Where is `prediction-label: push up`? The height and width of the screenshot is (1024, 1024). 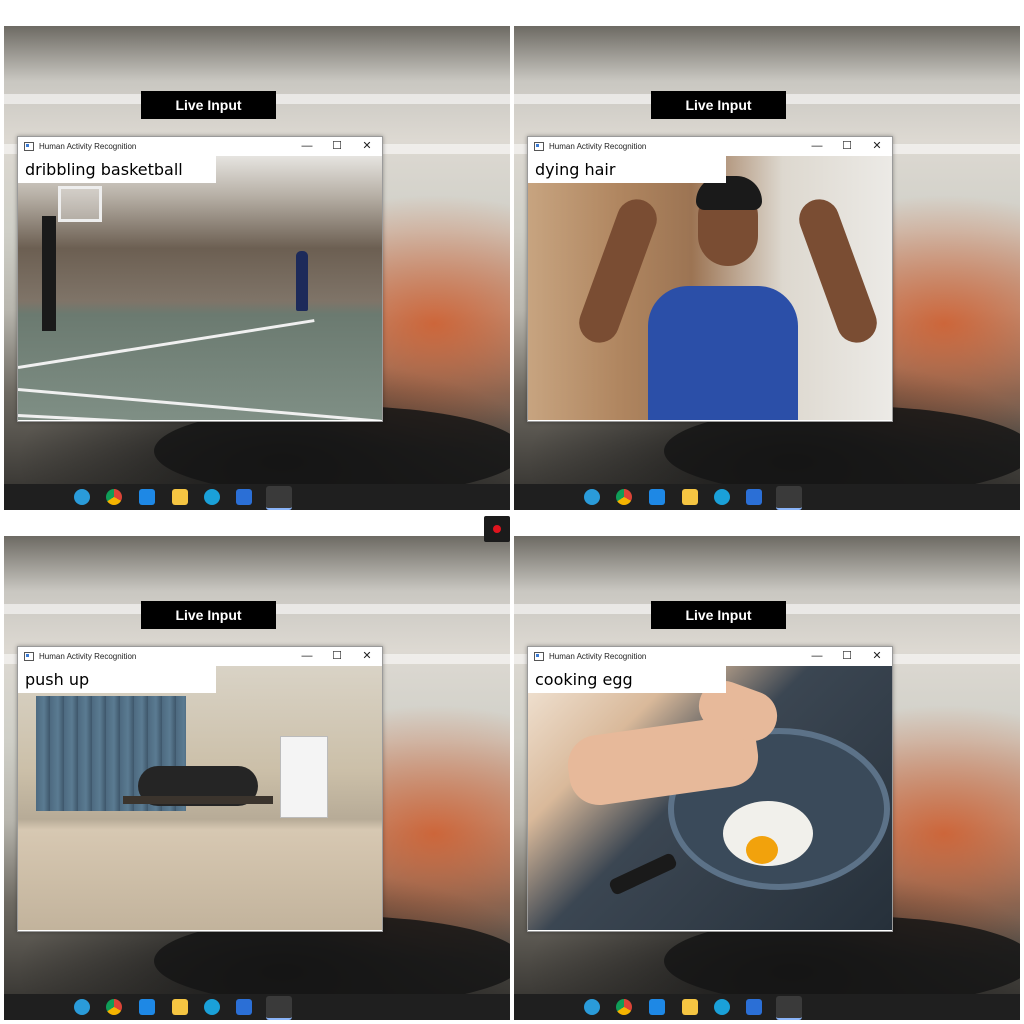
prediction-label: push up is located at coordinates (117, 679).